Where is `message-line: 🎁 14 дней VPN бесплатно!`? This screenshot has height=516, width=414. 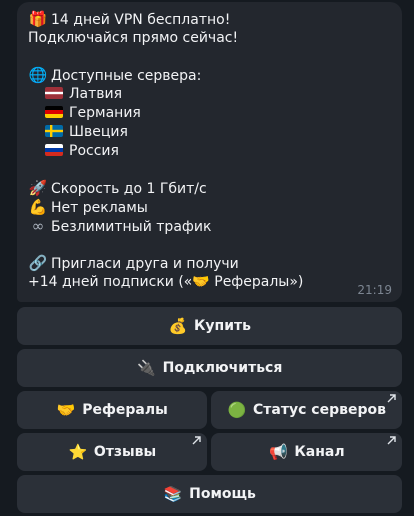 message-line: 🎁 14 дней VPN бесплатно! is located at coordinates (129, 19).